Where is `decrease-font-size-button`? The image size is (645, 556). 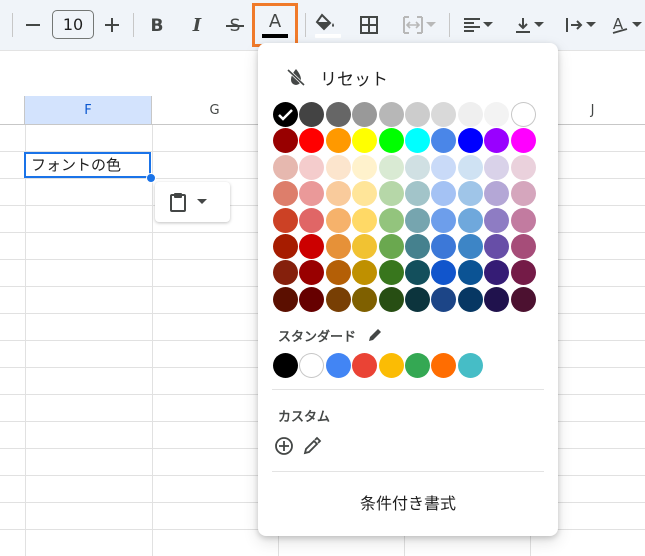
decrease-font-size-button is located at coordinates (33, 25).